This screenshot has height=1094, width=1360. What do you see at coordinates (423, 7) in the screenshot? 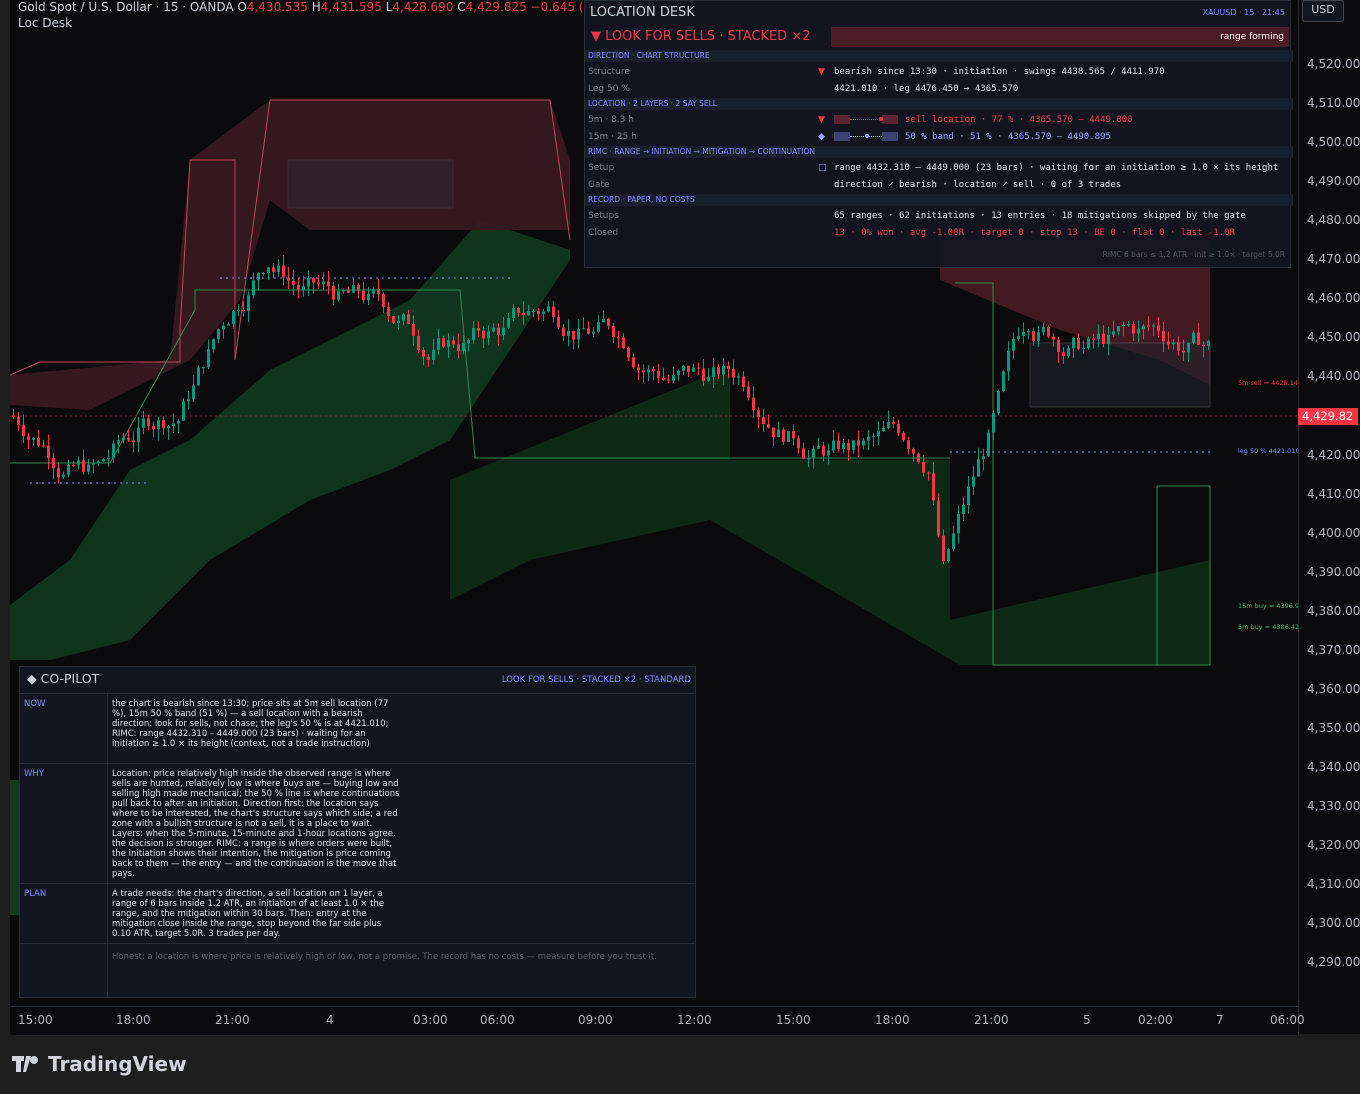
I see `low-value: 4,428.690` at bounding box center [423, 7].